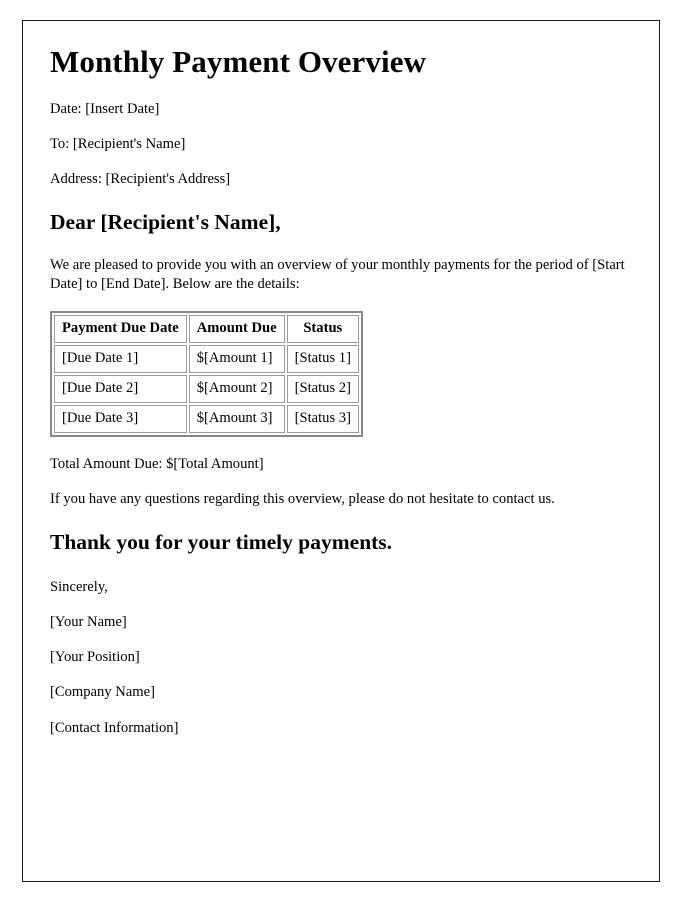 The image size is (700, 900). What do you see at coordinates (236, 418) in the screenshot?
I see `cell-amount-due: $[Amount 3]` at bounding box center [236, 418].